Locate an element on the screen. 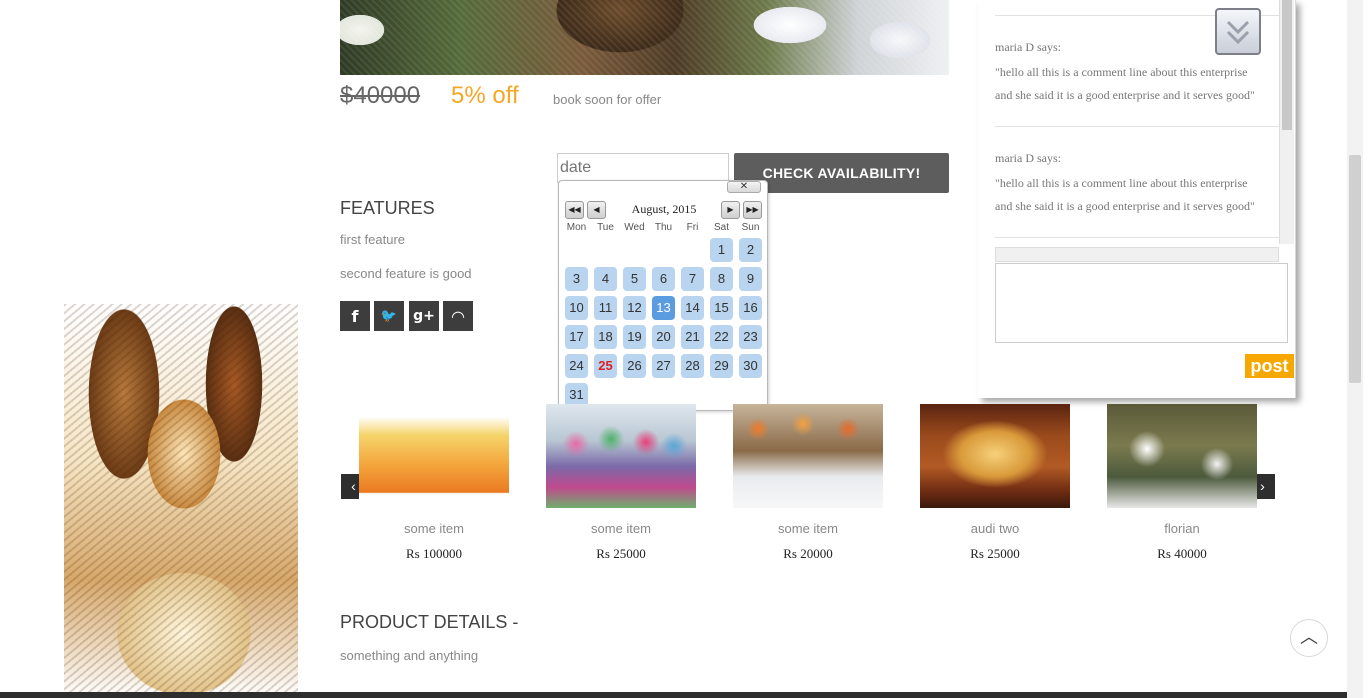 This screenshot has height=698, width=1368. calendar-day: 25 is located at coordinates (605, 366).